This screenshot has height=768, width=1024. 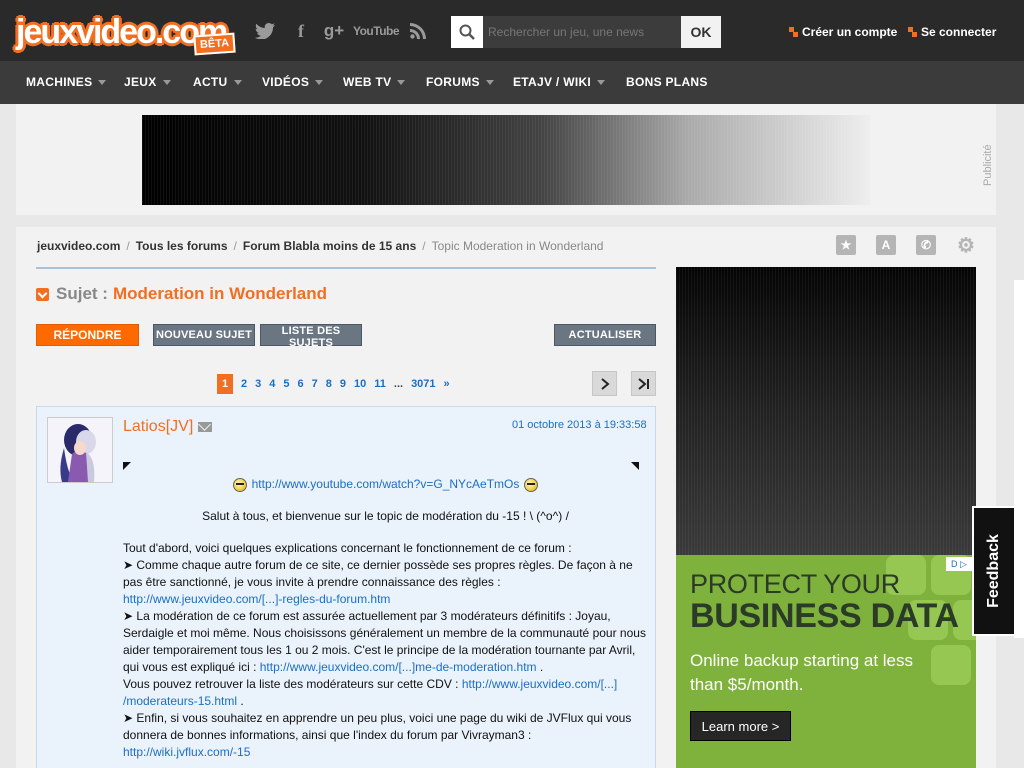 I want to click on site-logo: jeuxvideo.com BÊTA, so click(x=126, y=34).